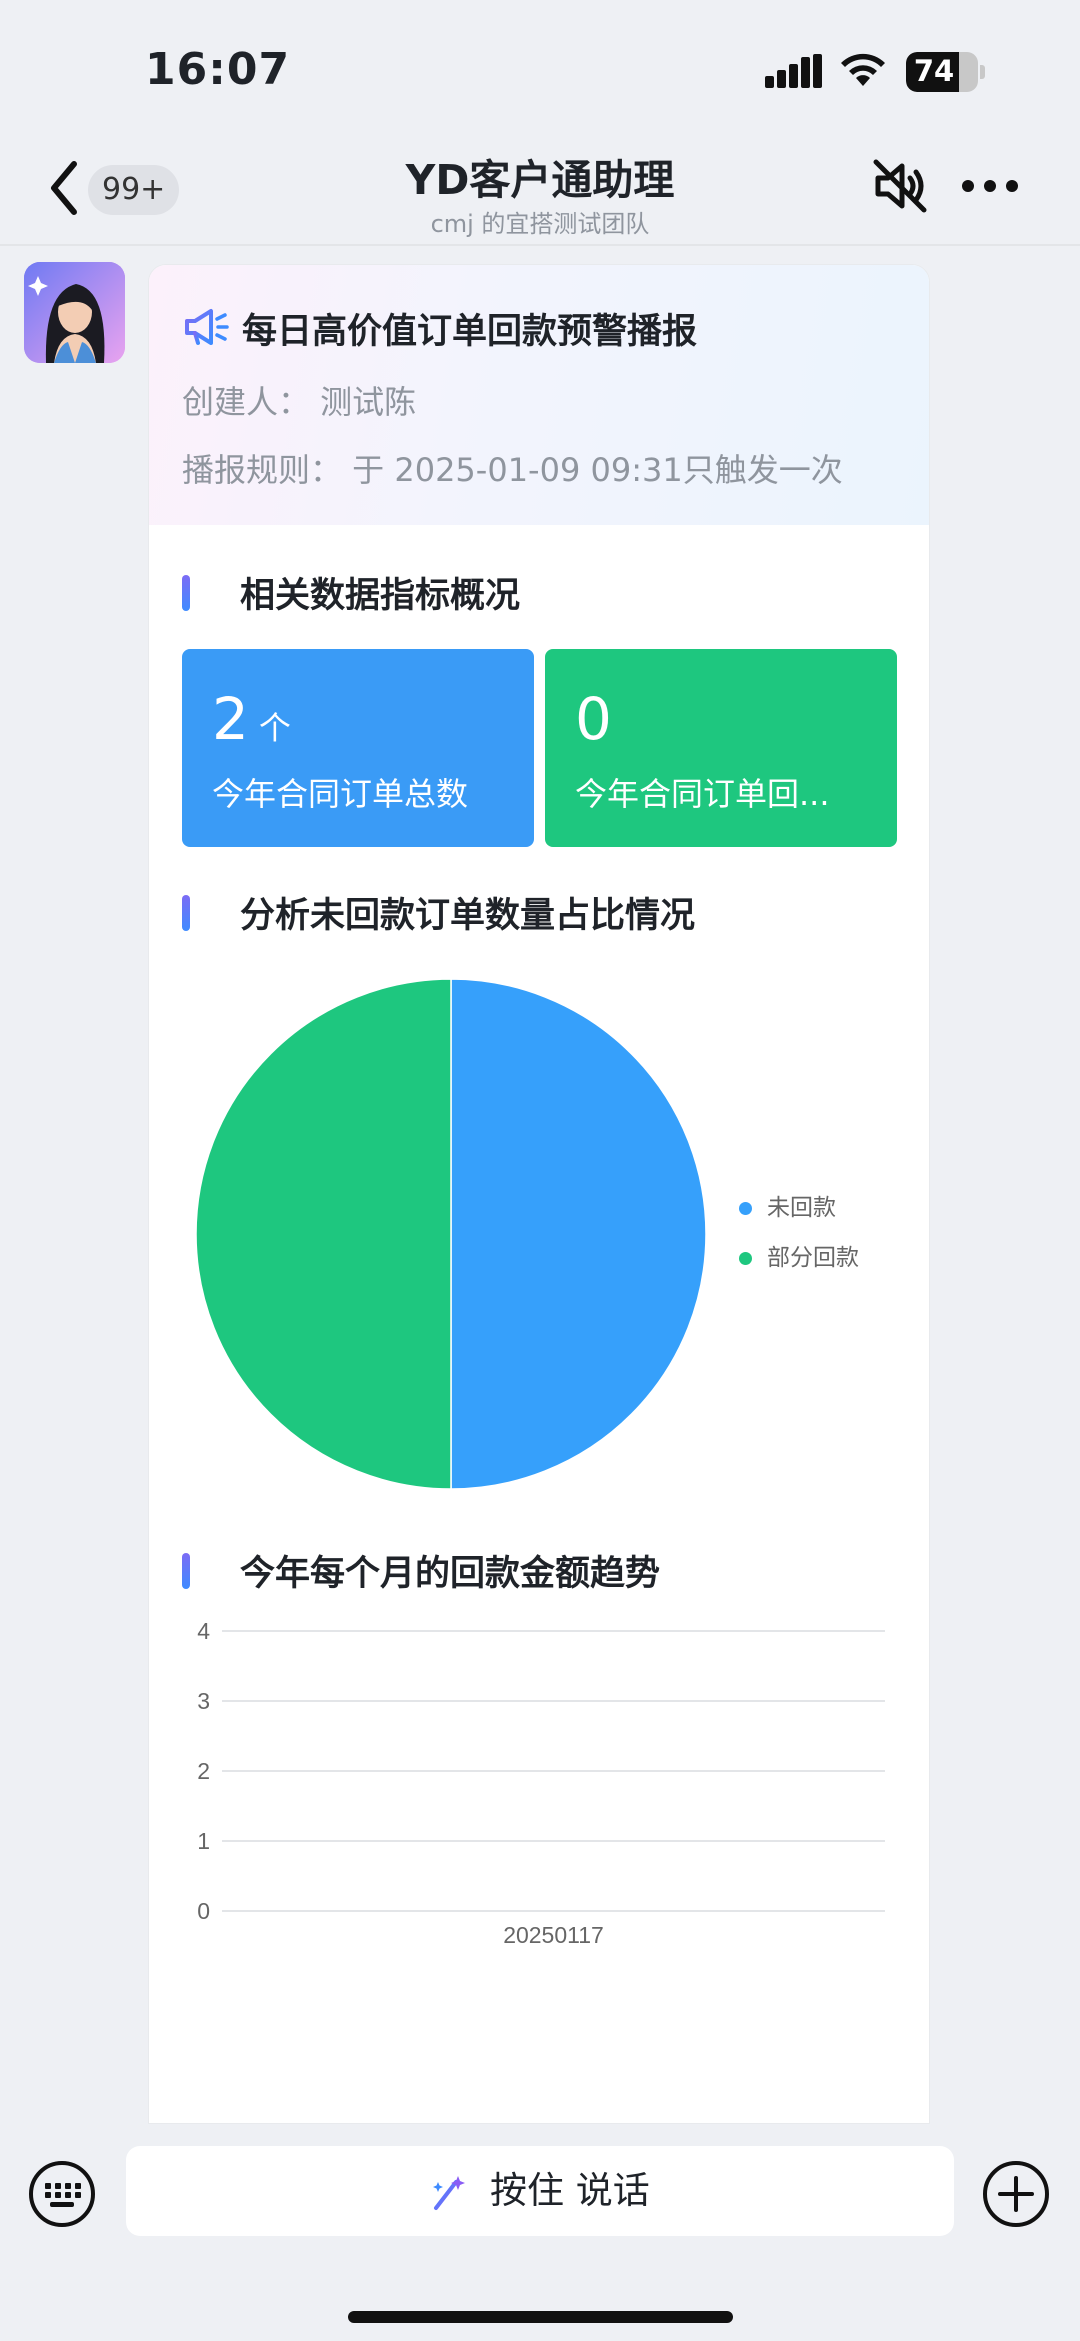 This screenshot has width=1080, height=2341. I want to click on home-indicator, so click(540, 2317).